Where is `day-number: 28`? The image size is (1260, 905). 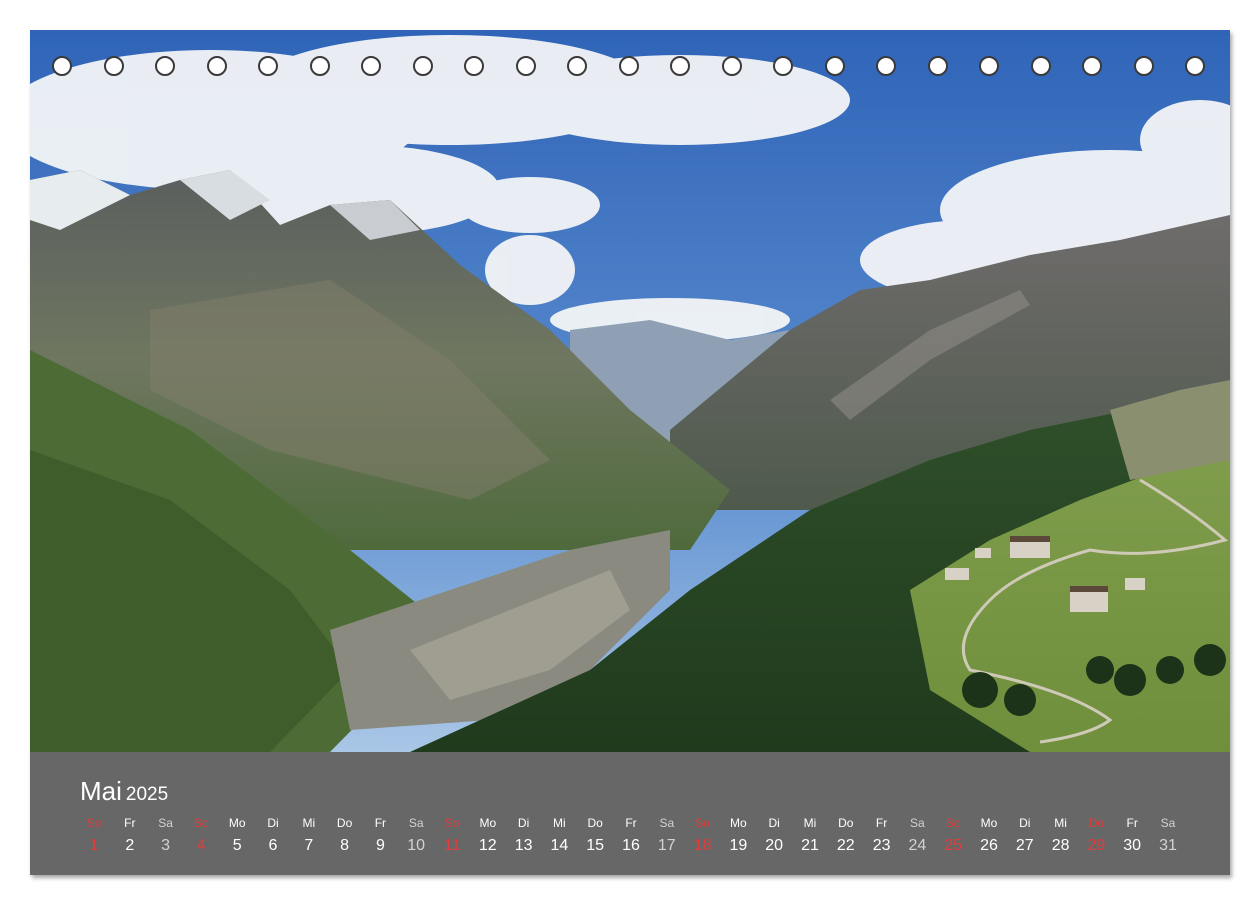 day-number: 28 is located at coordinates (1060, 845).